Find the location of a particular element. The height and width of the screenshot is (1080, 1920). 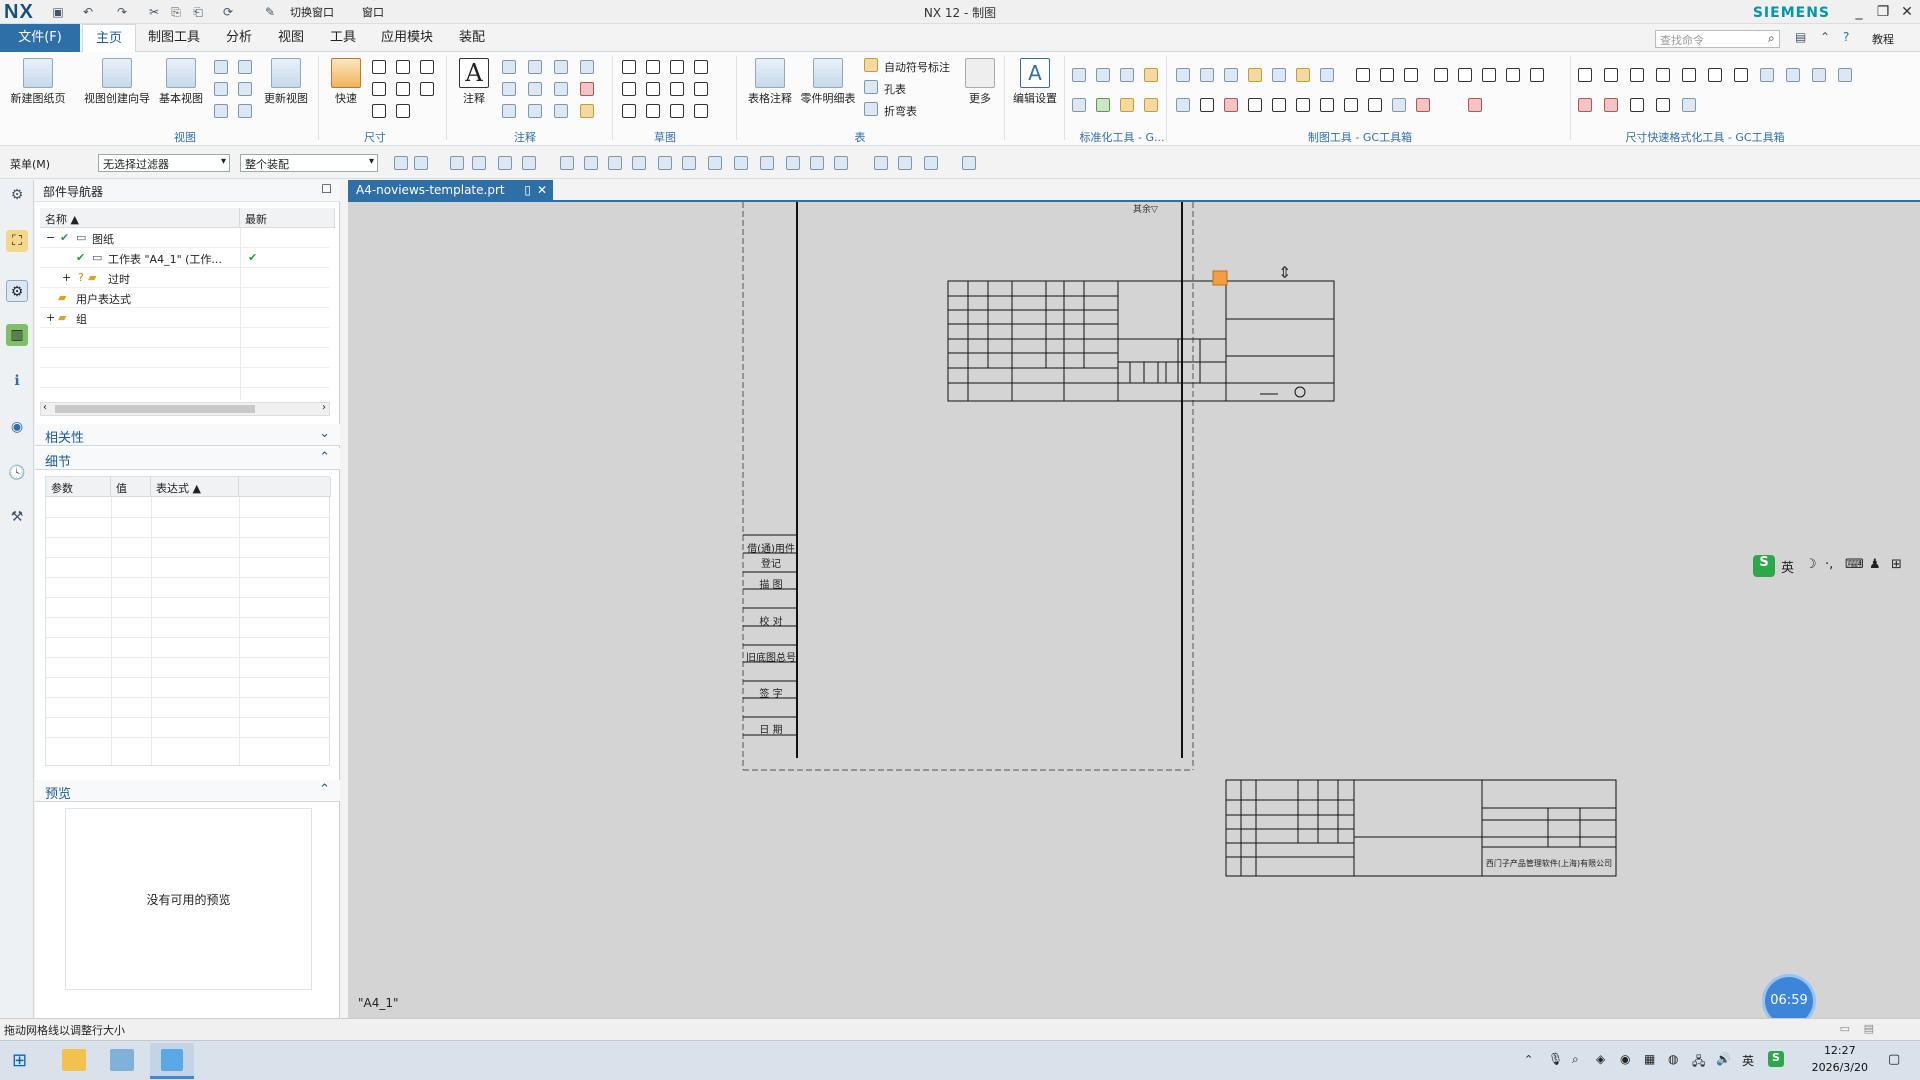

bend-table-icon is located at coordinates (871, 109).